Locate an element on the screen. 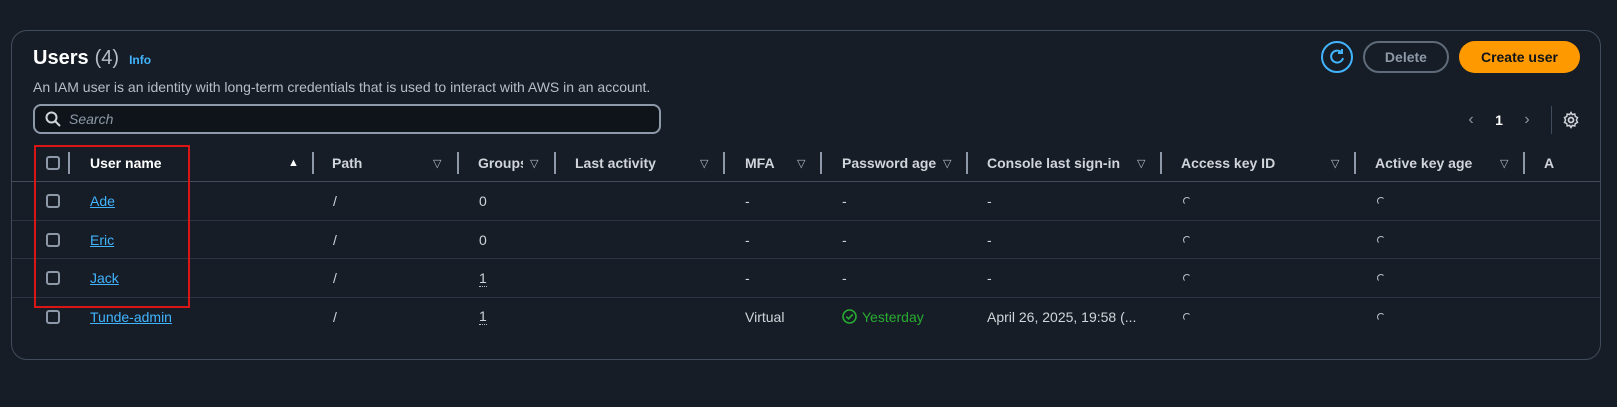 The image size is (1617, 407). column-header-mfa: MFA is located at coordinates (770, 163).